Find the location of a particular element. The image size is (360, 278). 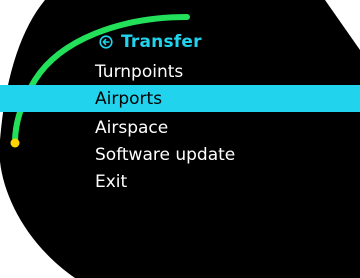

menu-item-turnpoints: Turnpoints is located at coordinates (180, 71).